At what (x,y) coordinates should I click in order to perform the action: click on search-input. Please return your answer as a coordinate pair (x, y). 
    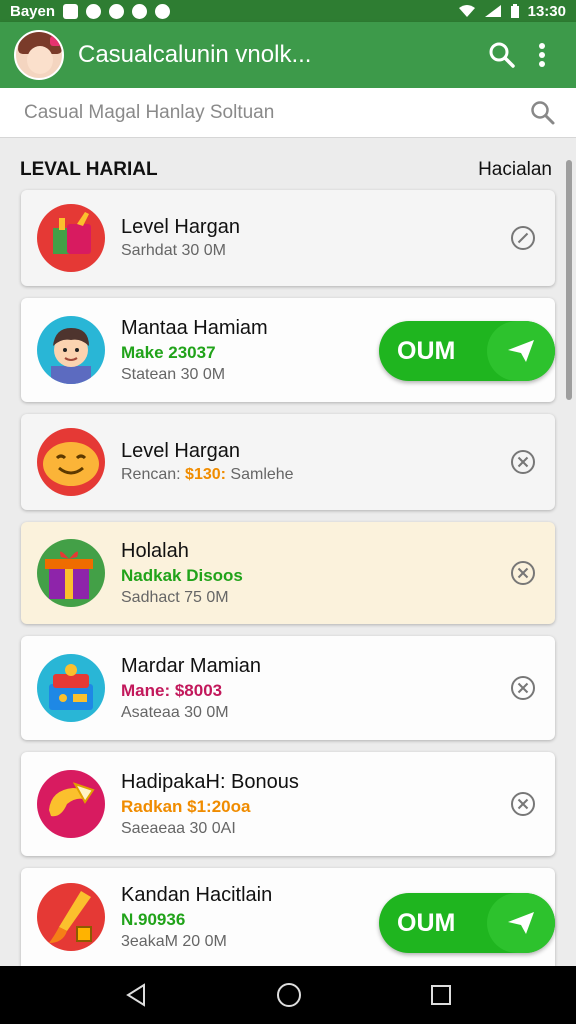
    Looking at the image, I should click on (277, 112).